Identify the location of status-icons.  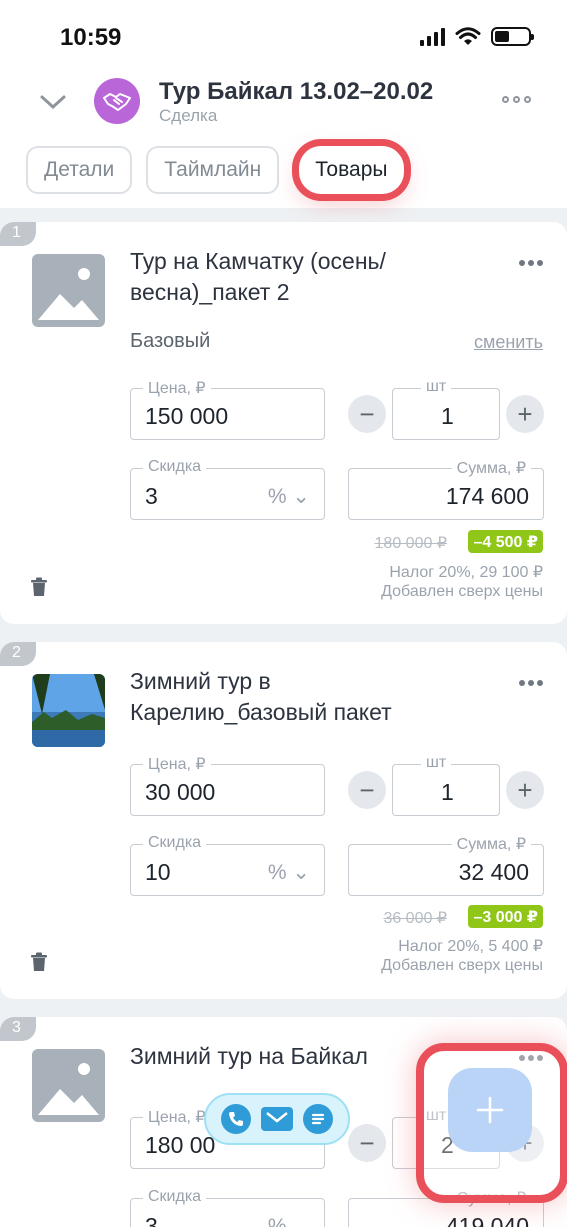
(477, 36).